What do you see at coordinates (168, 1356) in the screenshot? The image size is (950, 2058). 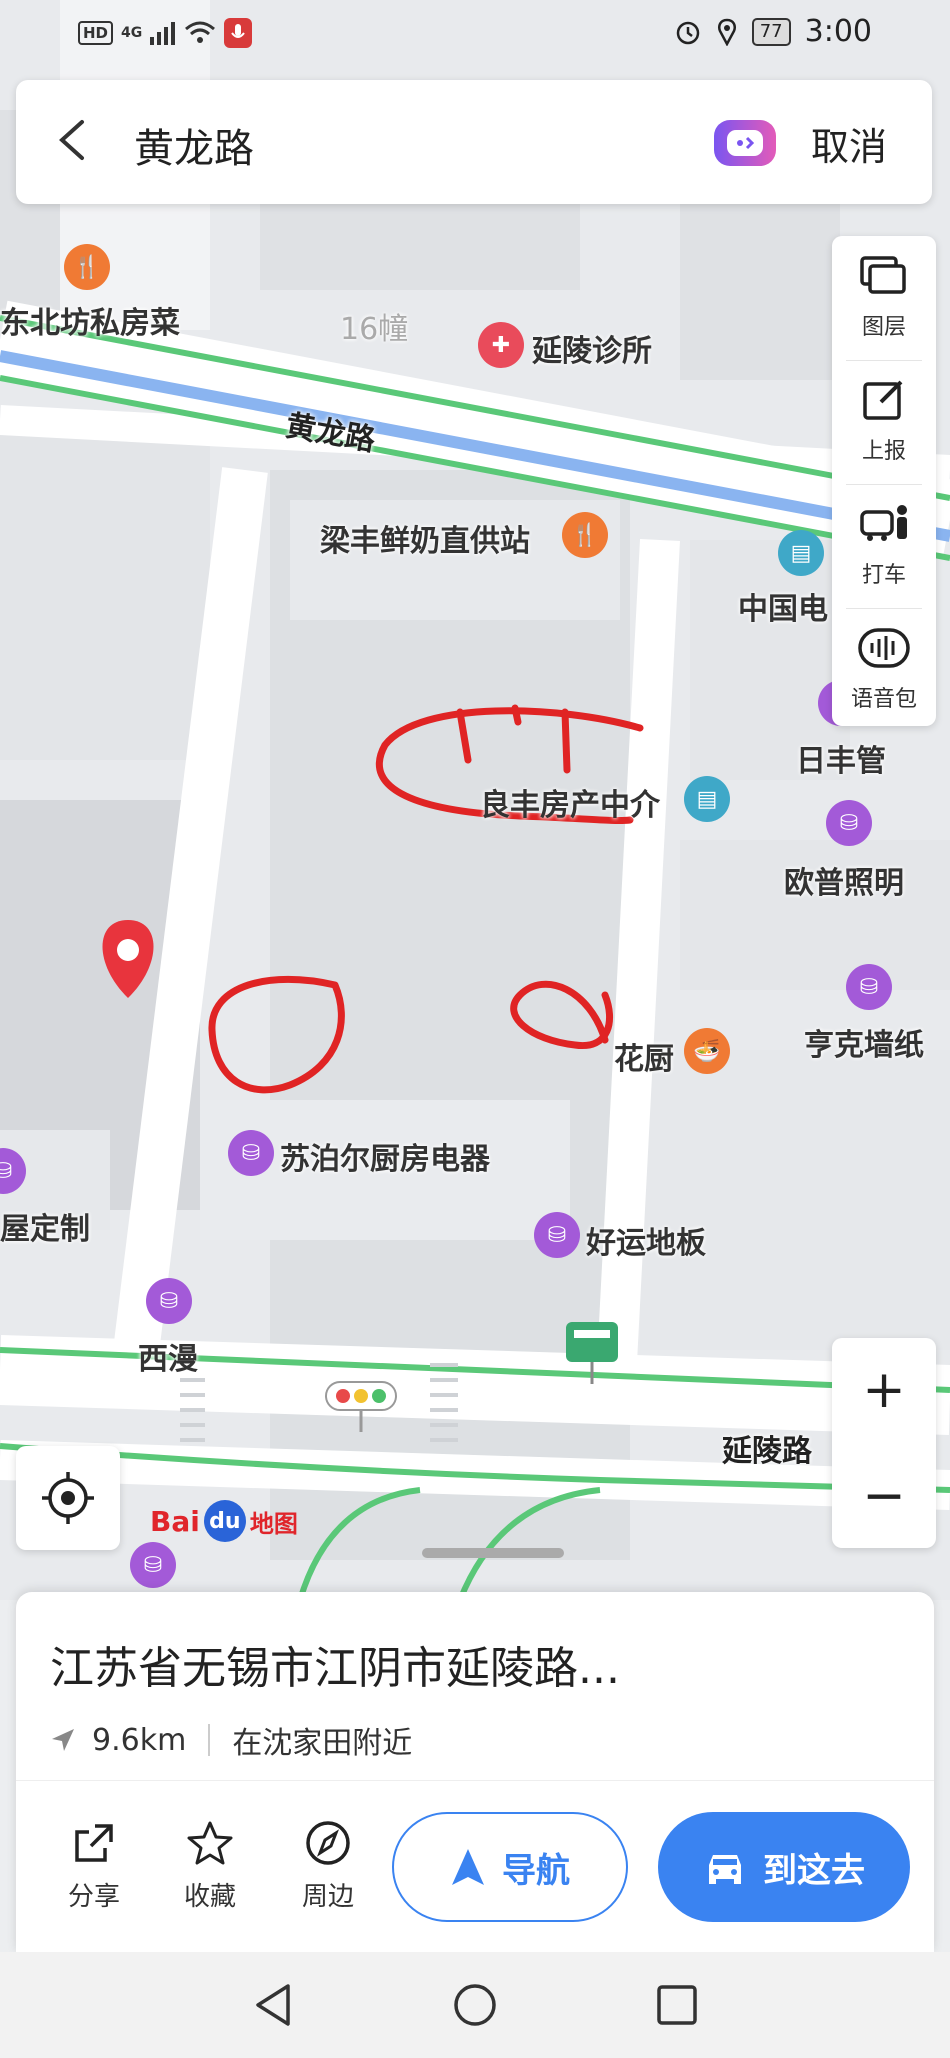 I see `poi-label: 西漫` at bounding box center [168, 1356].